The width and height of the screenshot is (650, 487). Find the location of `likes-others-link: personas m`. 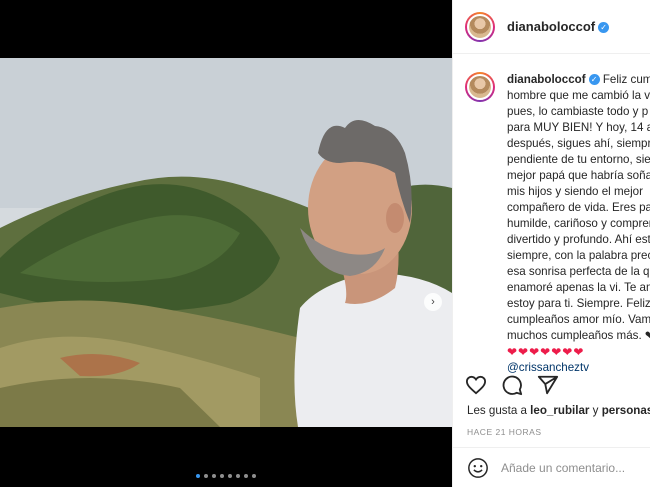

likes-others-link: personas m is located at coordinates (626, 410).